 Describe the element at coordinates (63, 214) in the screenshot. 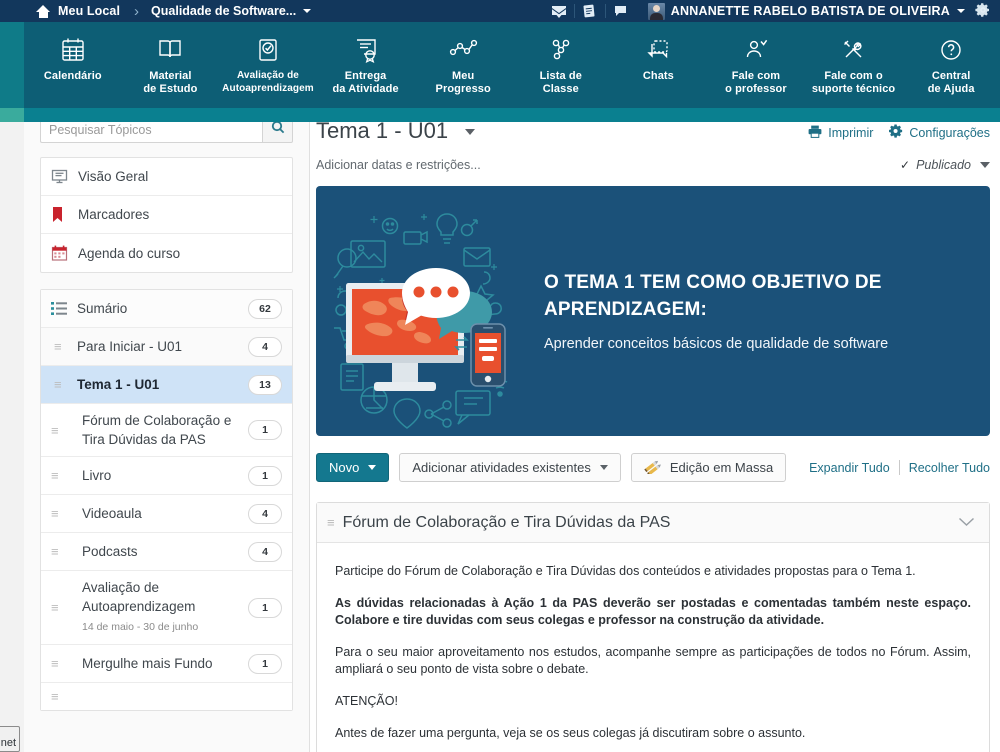

I see `bookmark-icon` at that location.